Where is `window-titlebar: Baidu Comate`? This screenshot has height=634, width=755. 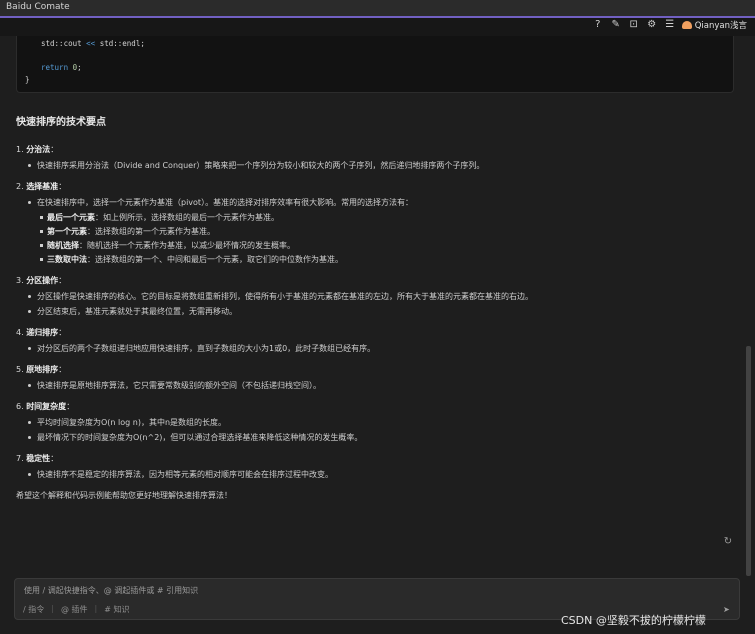 window-titlebar: Baidu Comate is located at coordinates (377, 8).